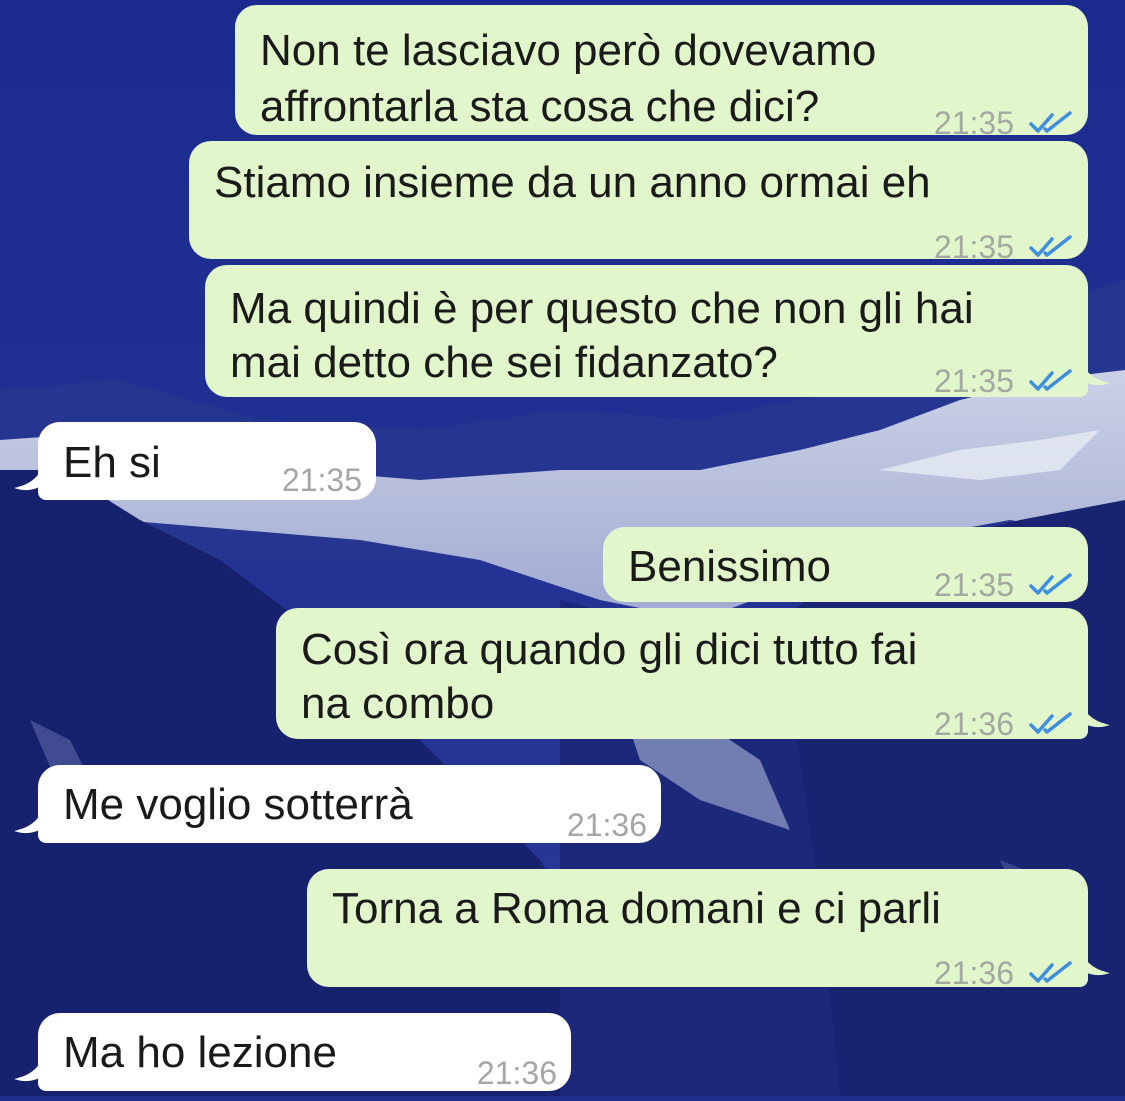 The image size is (1125, 1101). What do you see at coordinates (572, 182) in the screenshot?
I see `message-text: Stiamo insieme da un anno ormai eh` at bounding box center [572, 182].